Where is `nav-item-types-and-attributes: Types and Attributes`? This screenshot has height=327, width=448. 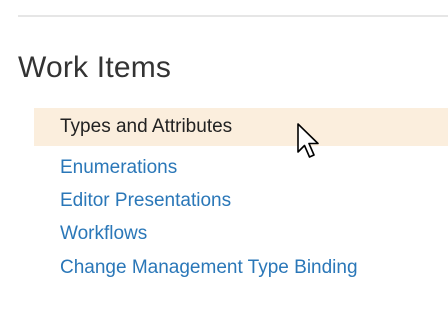 nav-item-types-and-attributes: Types and Attributes is located at coordinates (241, 127).